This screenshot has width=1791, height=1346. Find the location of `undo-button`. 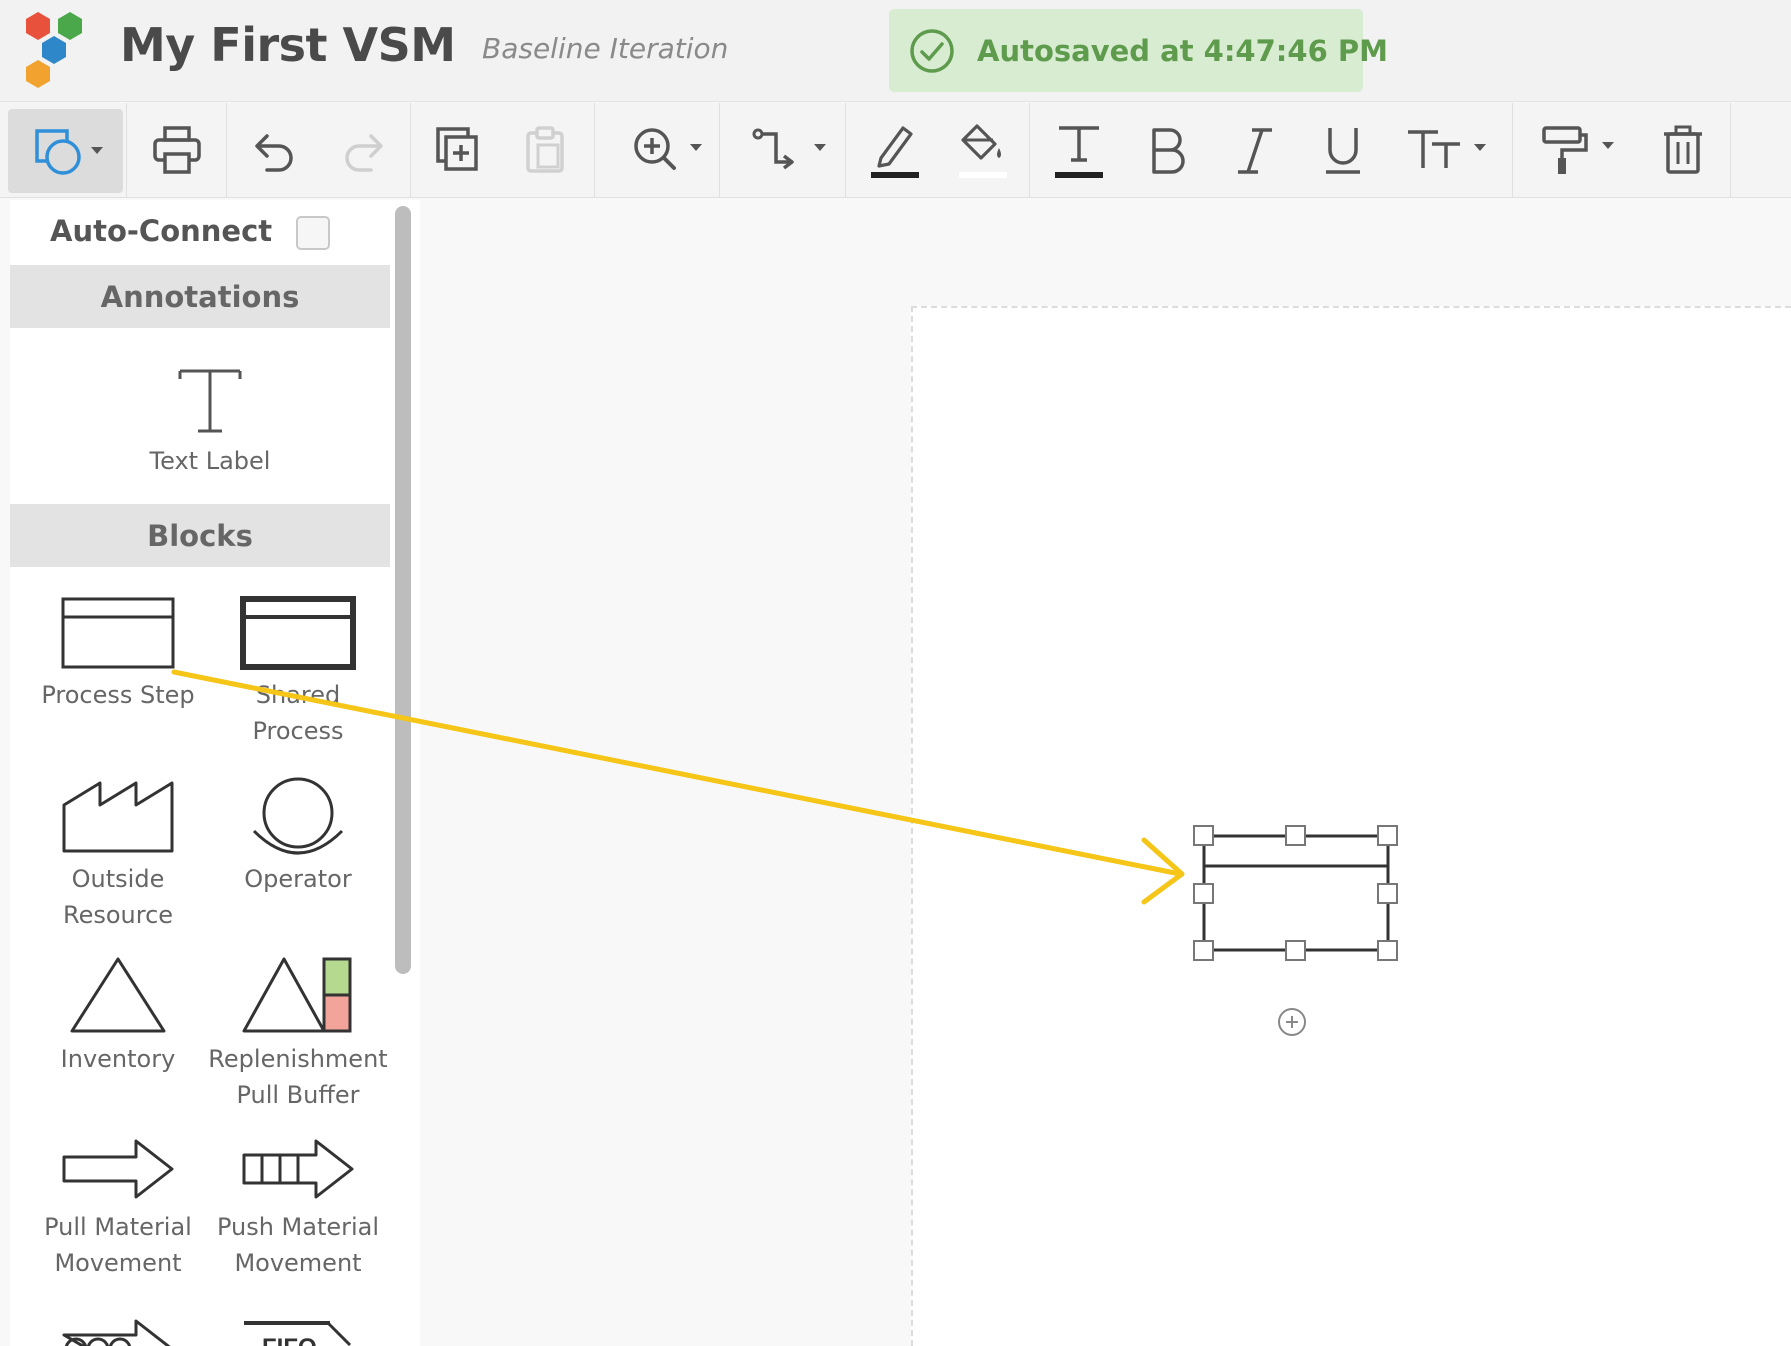

undo-button is located at coordinates (272, 150).